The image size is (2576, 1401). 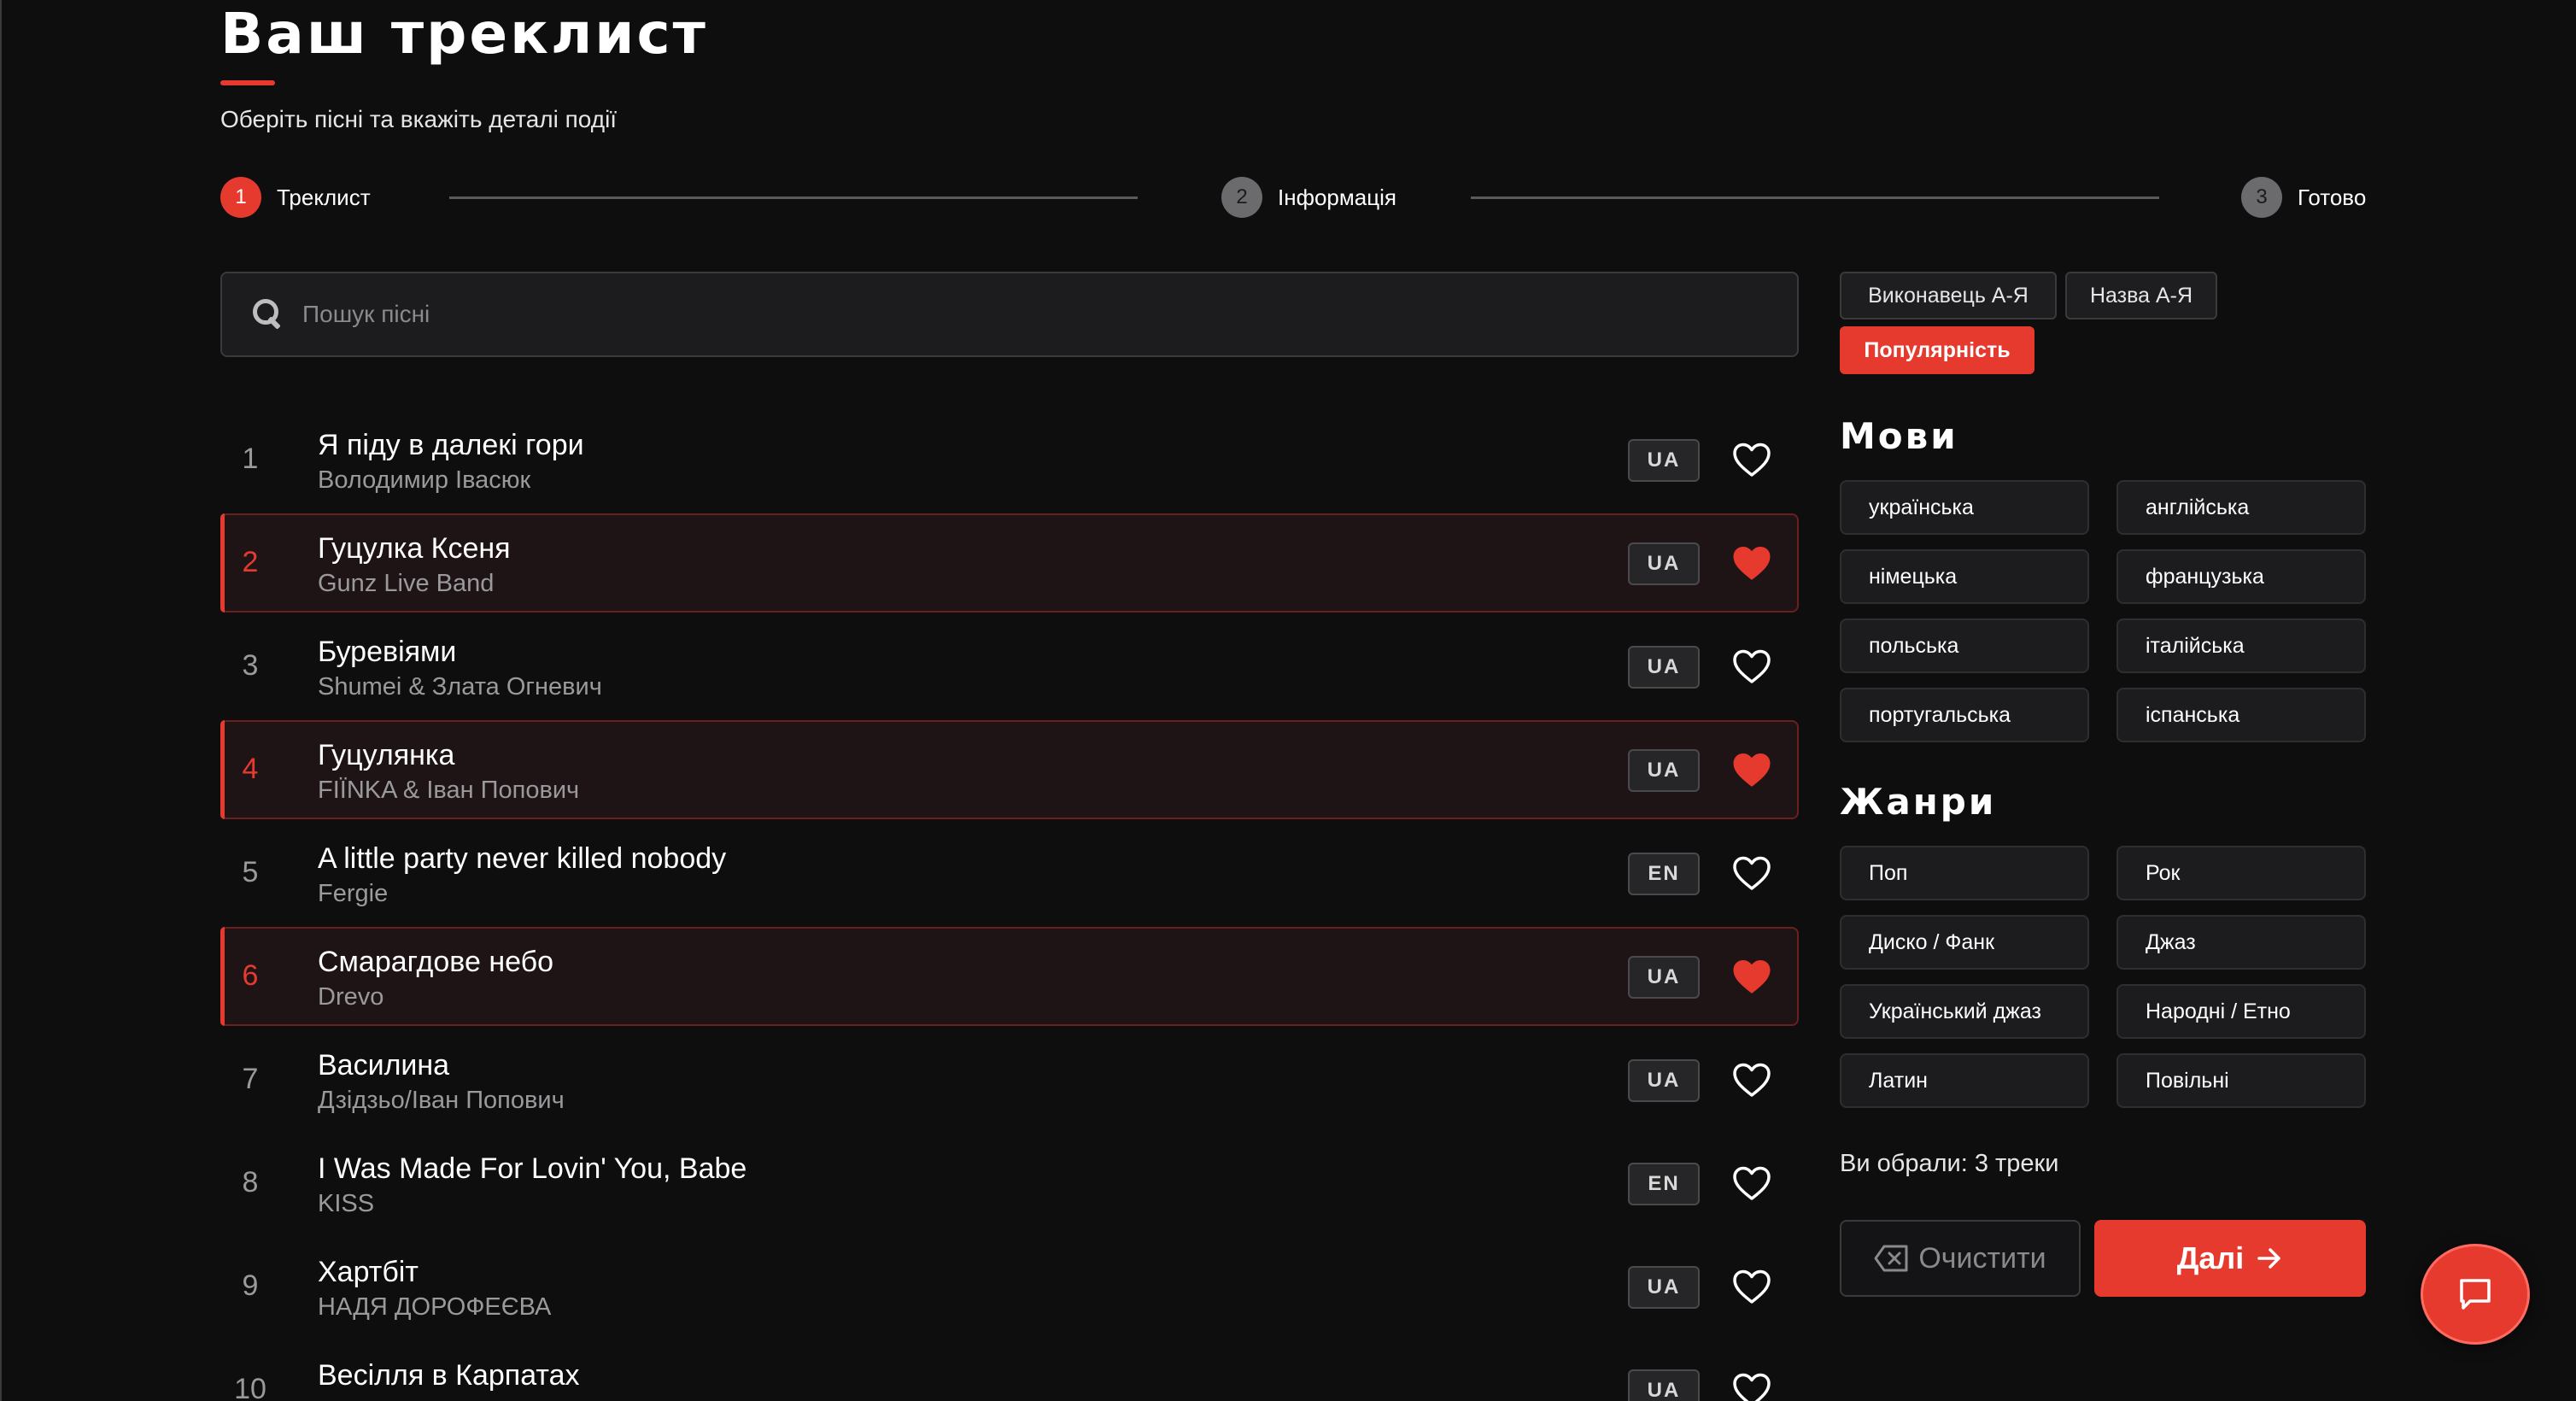 I want to click on track-number: 3, so click(x=250, y=665).